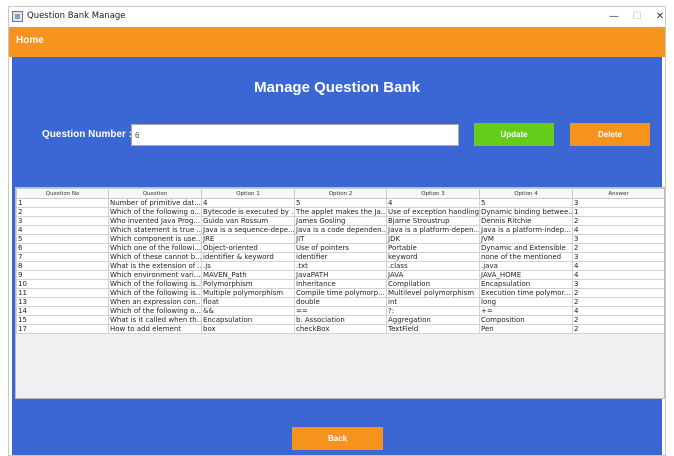  Describe the element at coordinates (610, 134) in the screenshot. I see `delete-button: Delete` at that location.